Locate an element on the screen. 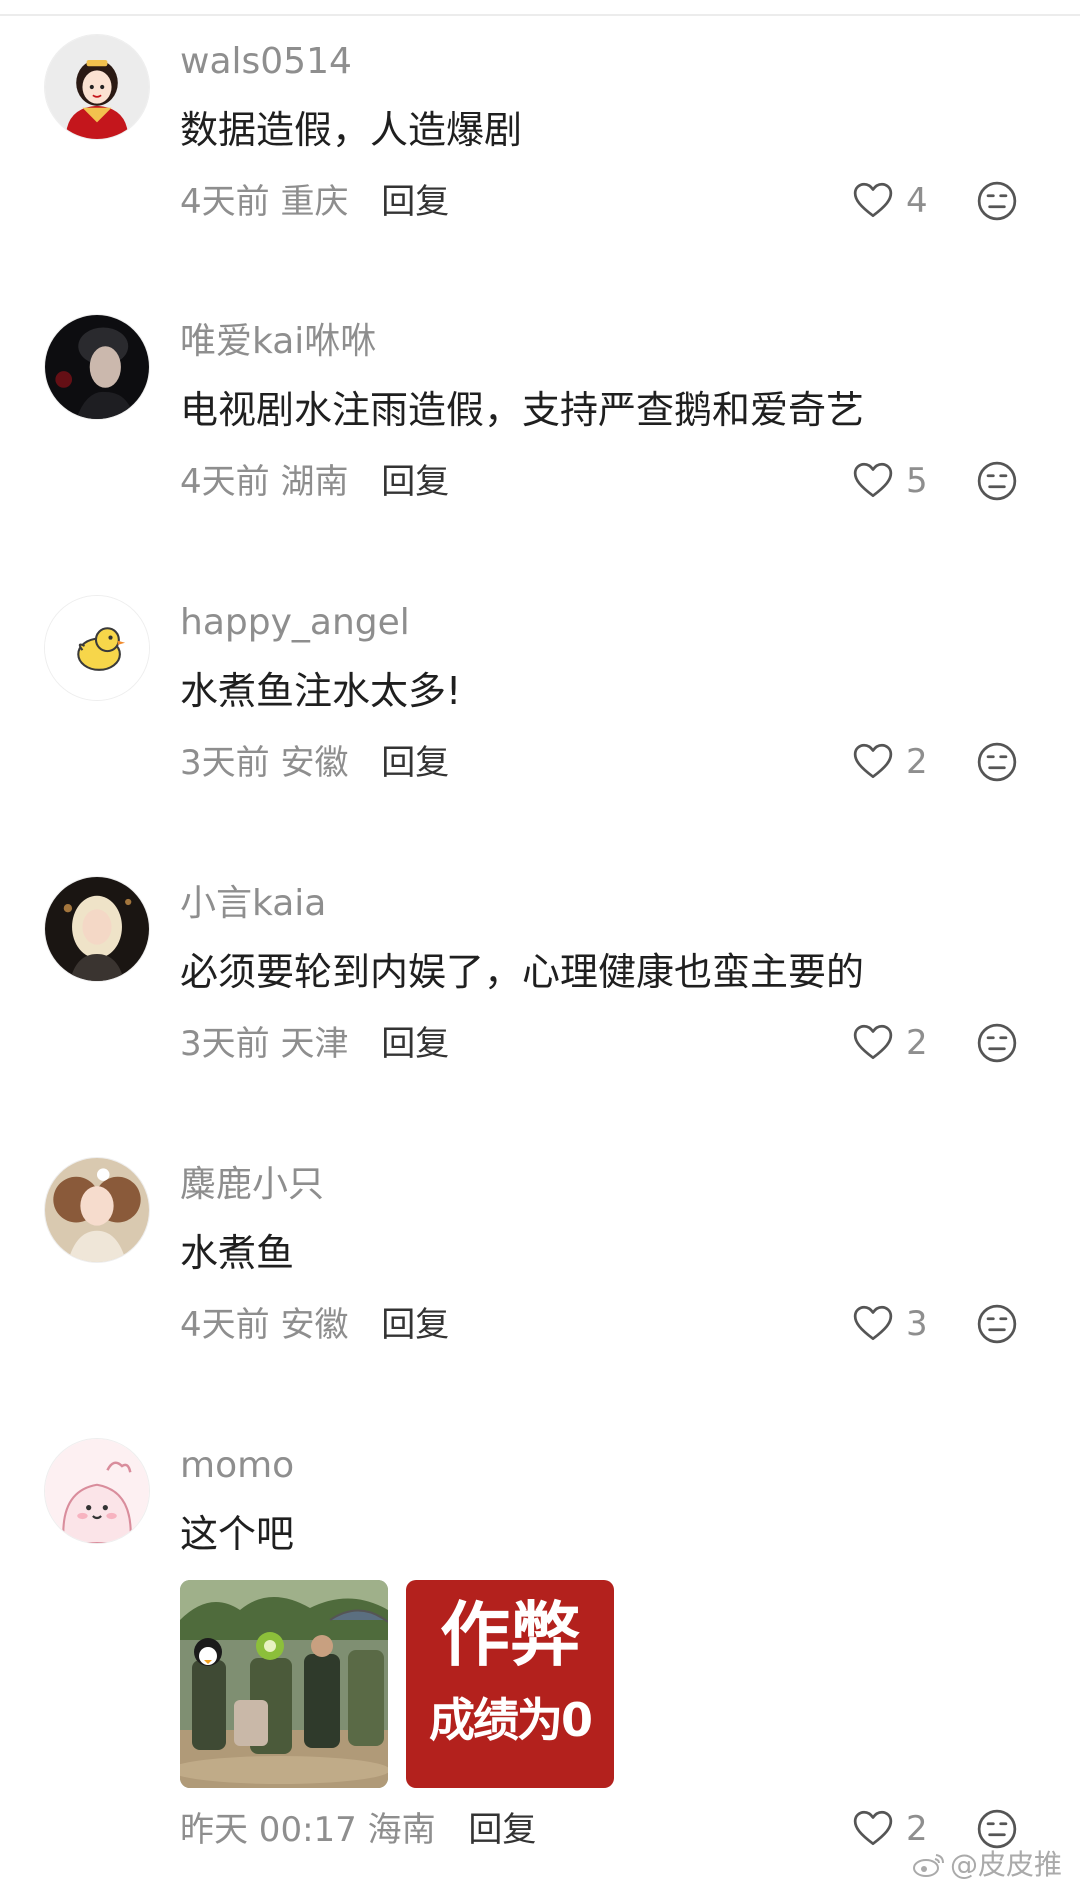 This screenshot has width=1080, height=1890. comment-meta: 3天前 天津 回复 is located at coordinates (314, 1044).